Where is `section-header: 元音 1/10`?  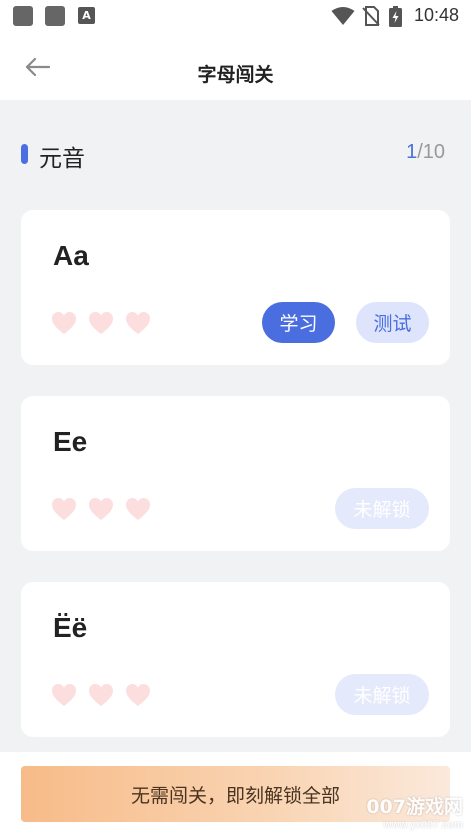
section-header: 元音 1/10 is located at coordinates (236, 155).